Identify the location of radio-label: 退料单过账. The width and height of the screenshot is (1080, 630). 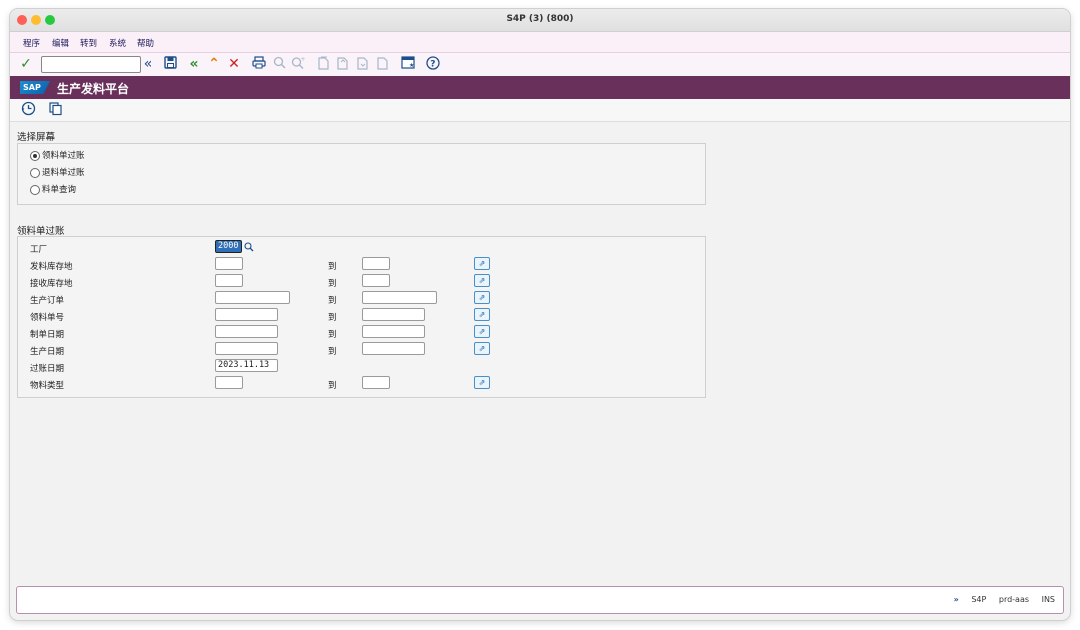
(63, 173).